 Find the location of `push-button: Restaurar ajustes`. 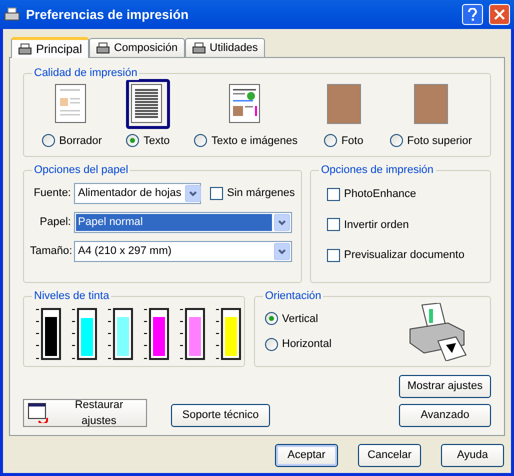

push-button: Restaurar ajustes is located at coordinates (85, 413).